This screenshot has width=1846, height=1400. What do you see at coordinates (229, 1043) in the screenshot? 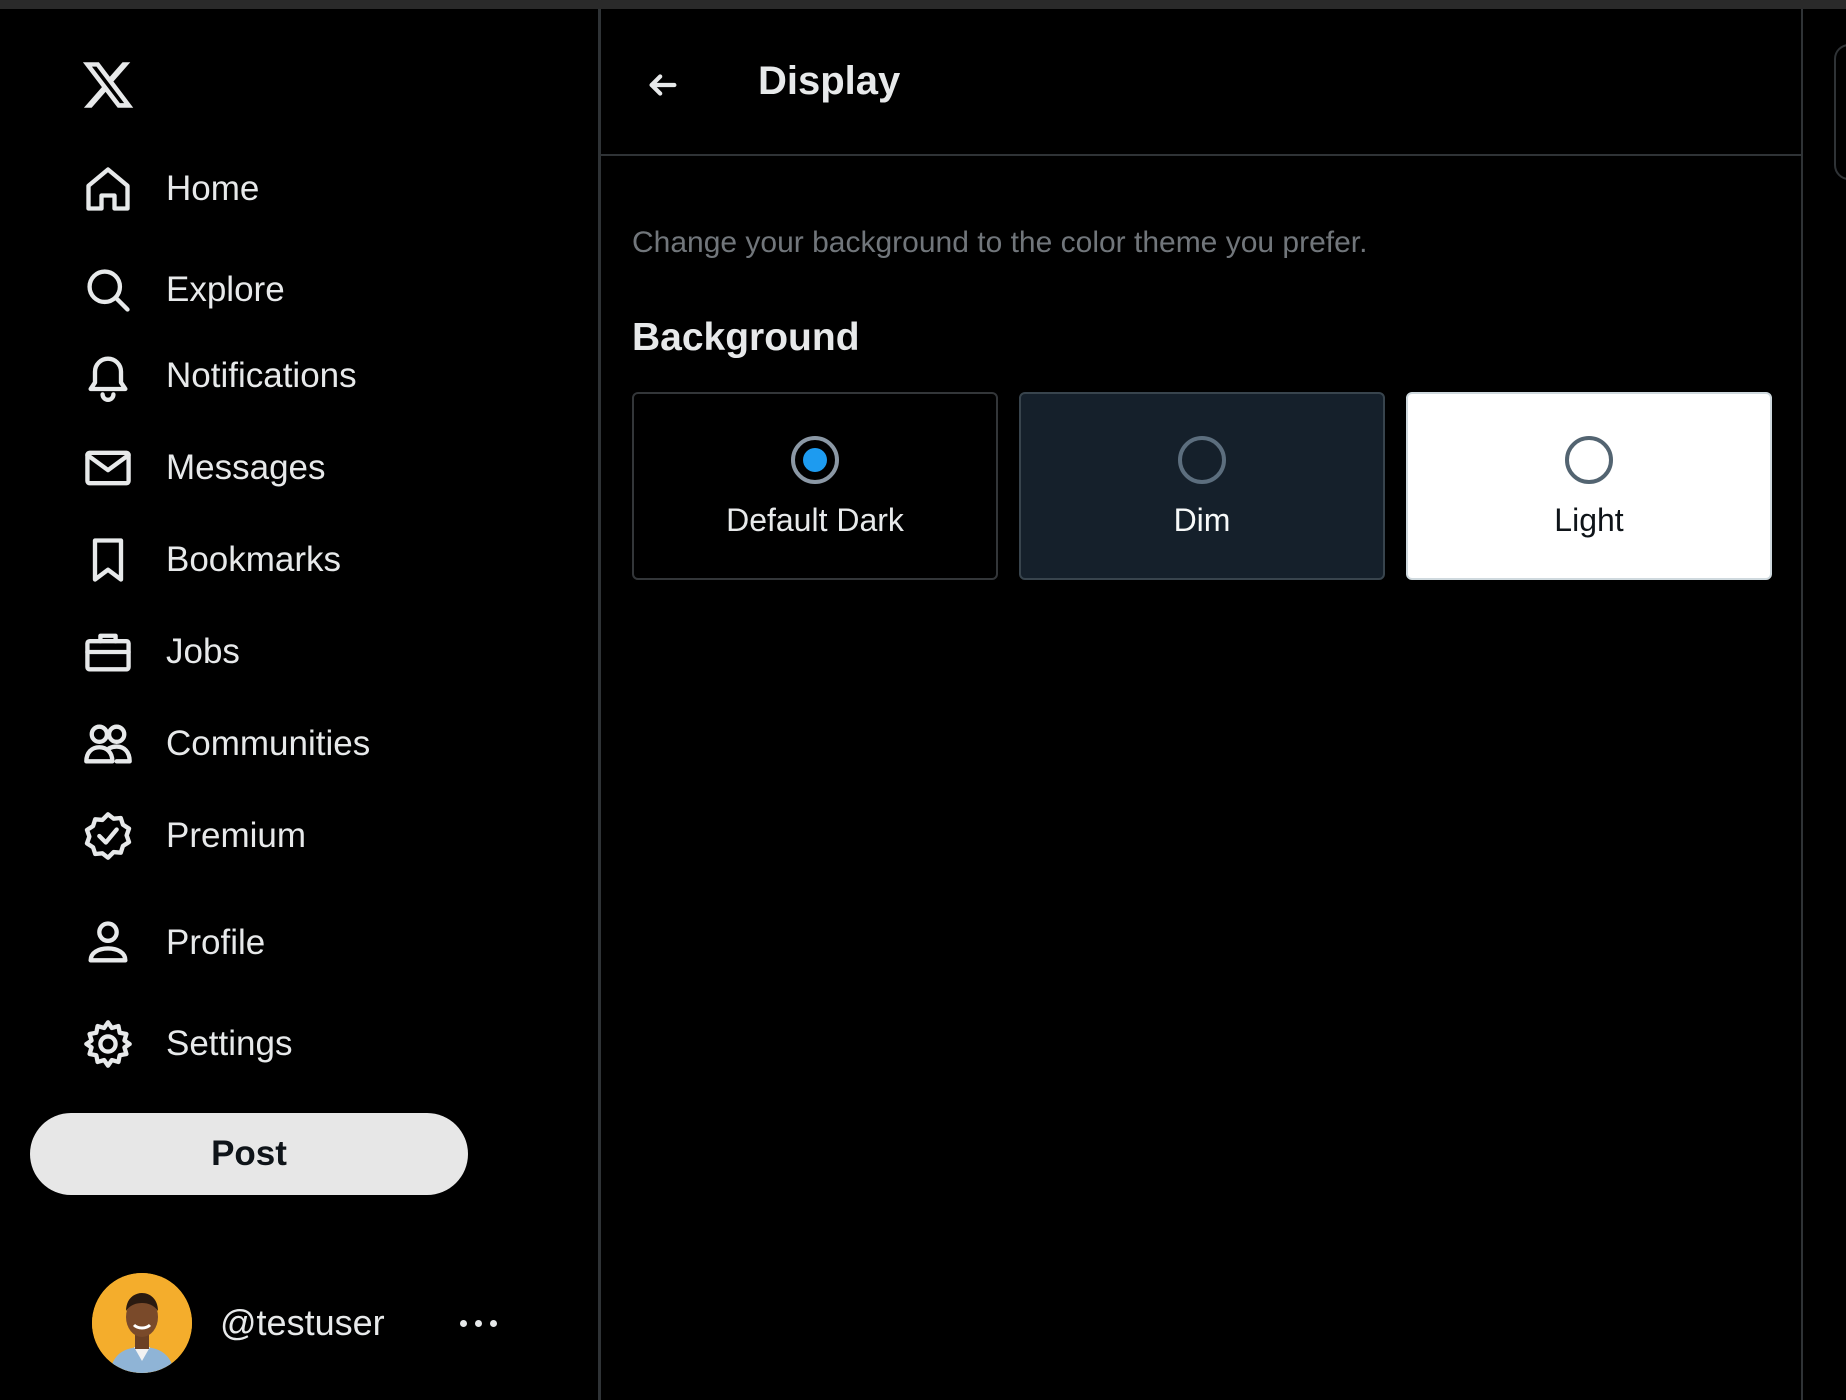
I see `sidebar-item-label: Settings` at bounding box center [229, 1043].